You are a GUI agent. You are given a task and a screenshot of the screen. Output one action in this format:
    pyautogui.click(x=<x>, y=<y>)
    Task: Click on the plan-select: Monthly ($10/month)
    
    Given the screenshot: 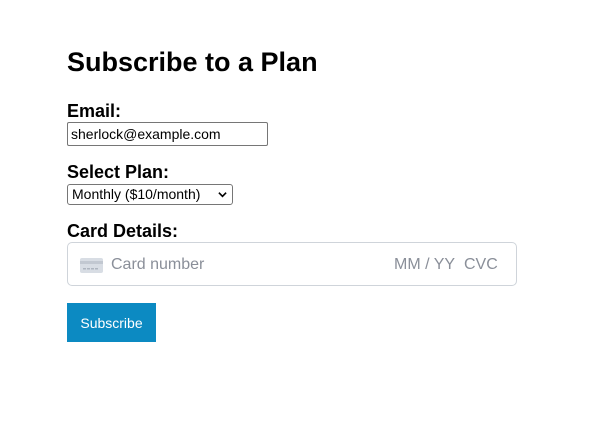 What is the action you would take?
    pyautogui.click(x=150, y=194)
    